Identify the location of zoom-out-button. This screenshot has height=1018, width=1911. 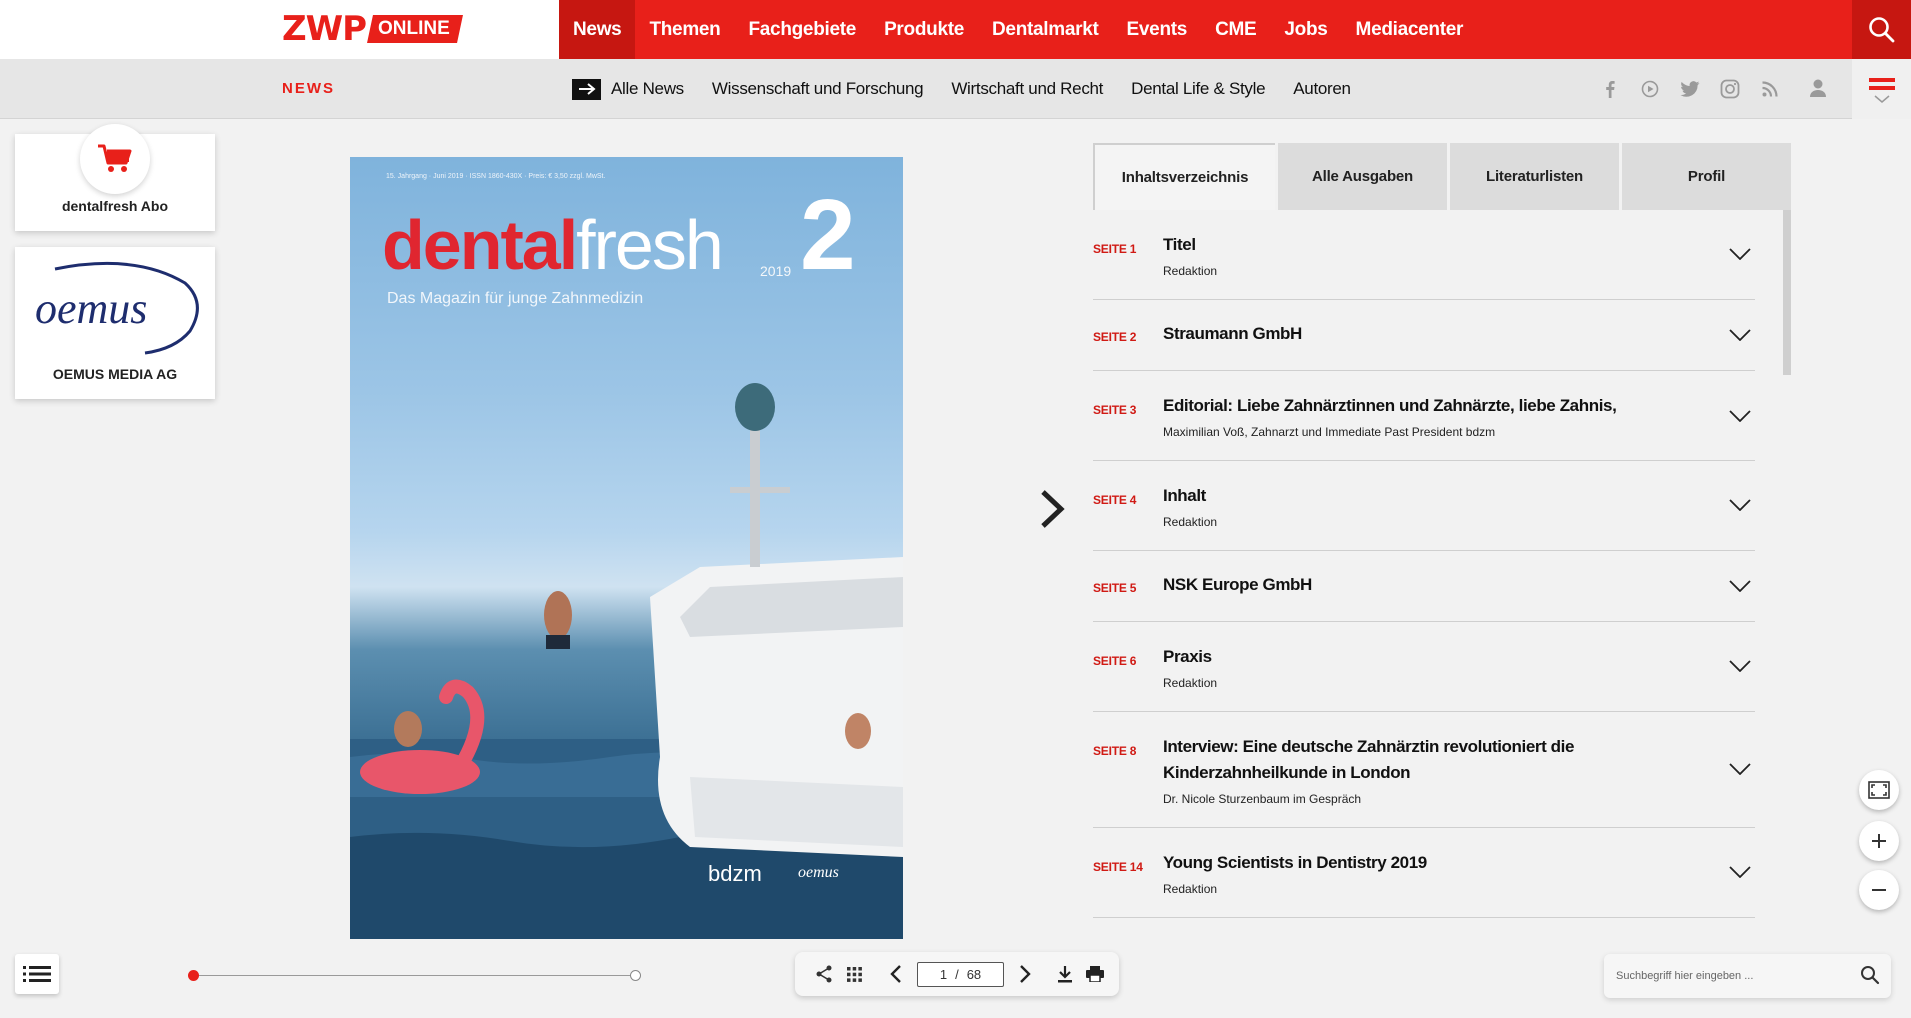
(1879, 890).